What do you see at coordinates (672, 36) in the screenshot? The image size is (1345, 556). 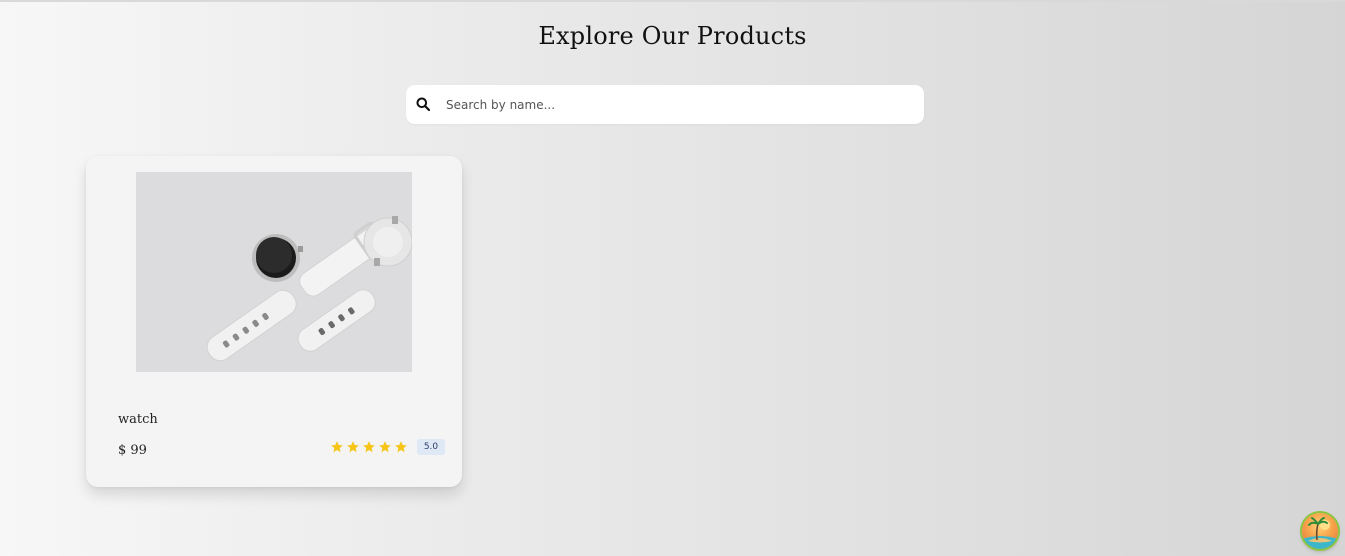 I see `page-title: Explore Our Products` at bounding box center [672, 36].